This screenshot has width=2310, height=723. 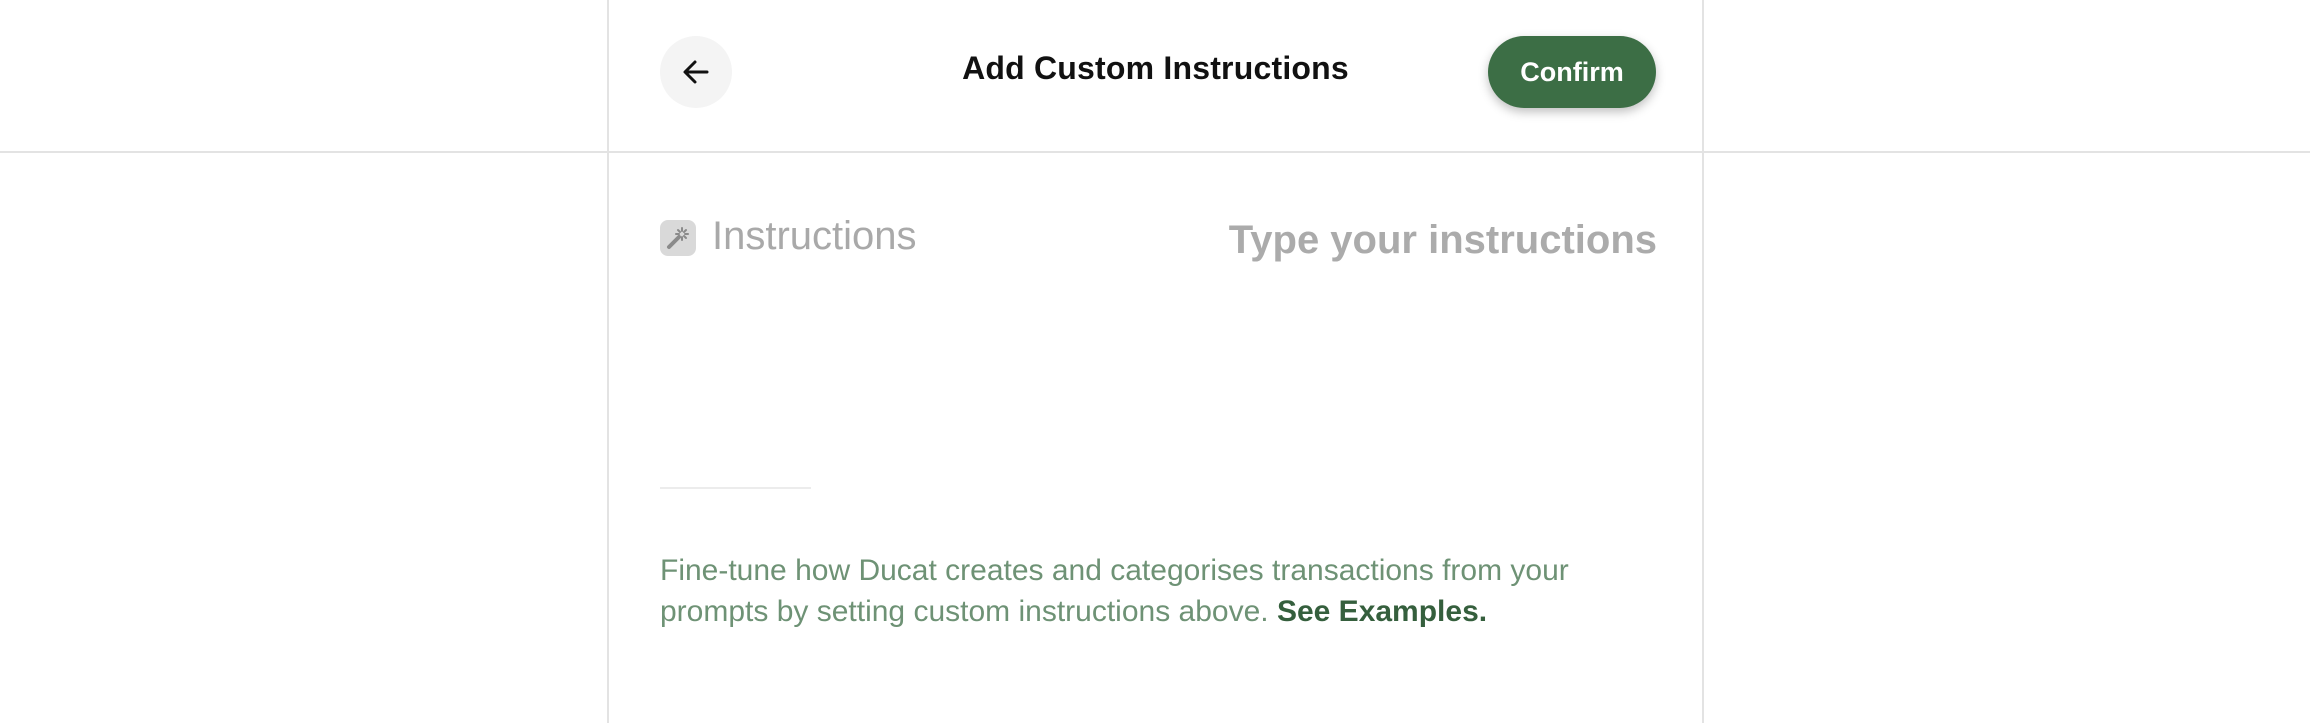 I want to click on instructions-label: Instructions, so click(x=814, y=236).